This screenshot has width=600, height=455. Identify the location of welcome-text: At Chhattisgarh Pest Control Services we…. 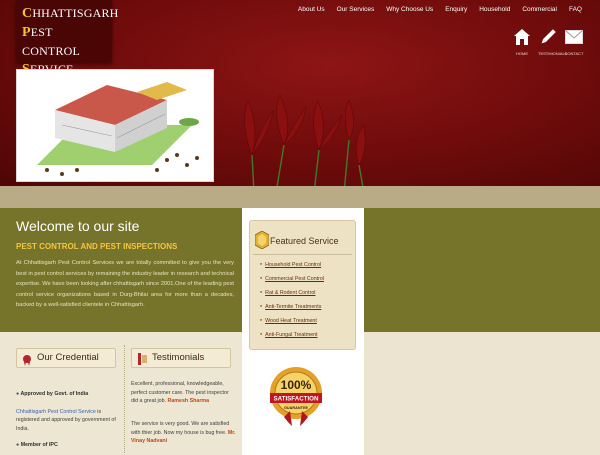
(125, 284).